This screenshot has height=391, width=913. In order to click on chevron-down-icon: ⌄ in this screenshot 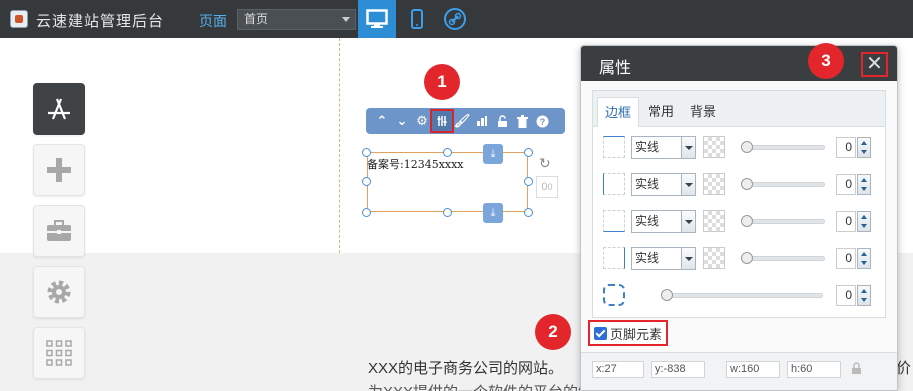, I will do `click(402, 121)`.